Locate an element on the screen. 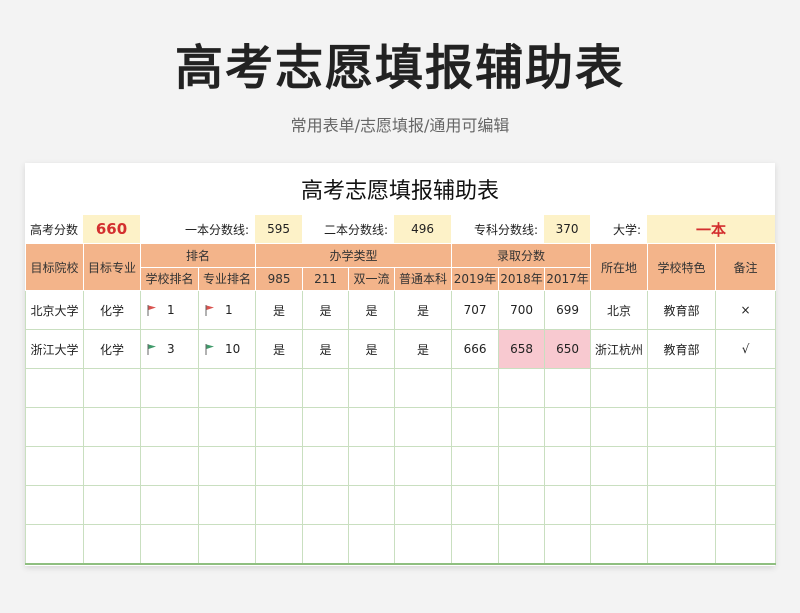 The width and height of the screenshot is (800, 613). cell-2017: 650 is located at coordinates (568, 349).